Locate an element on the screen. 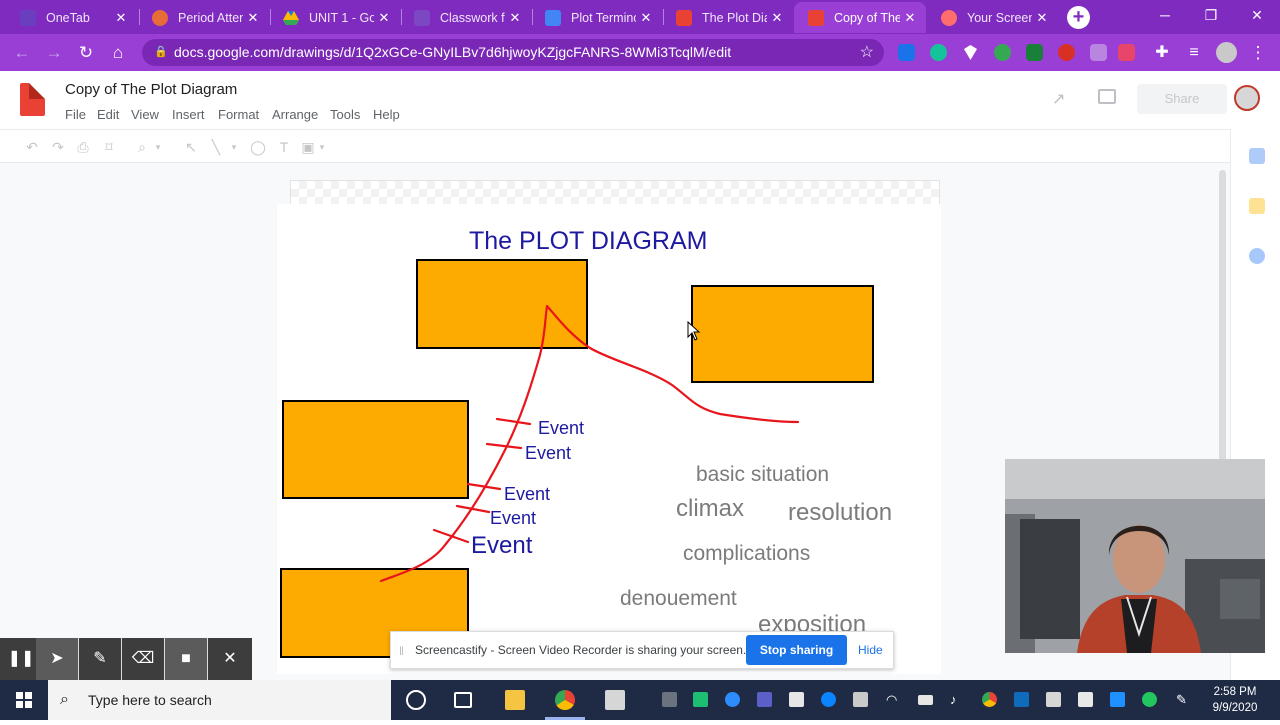 This screenshot has height=725, width=1280. chrome-tray-icon is located at coordinates (989, 699).